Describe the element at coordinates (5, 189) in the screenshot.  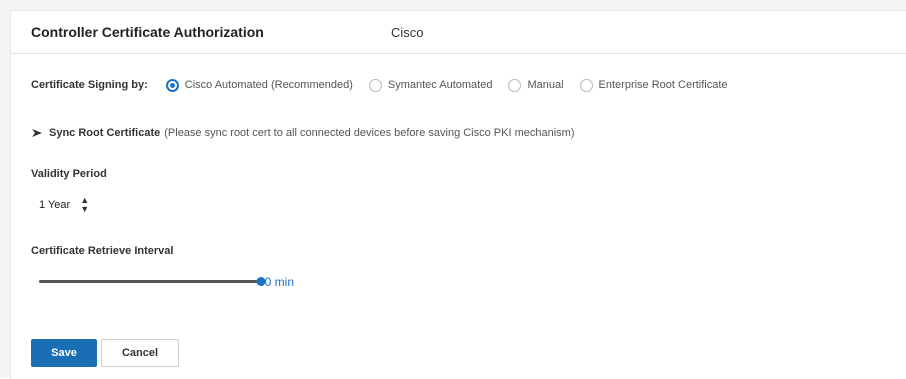
I see `left-background-strip` at that location.